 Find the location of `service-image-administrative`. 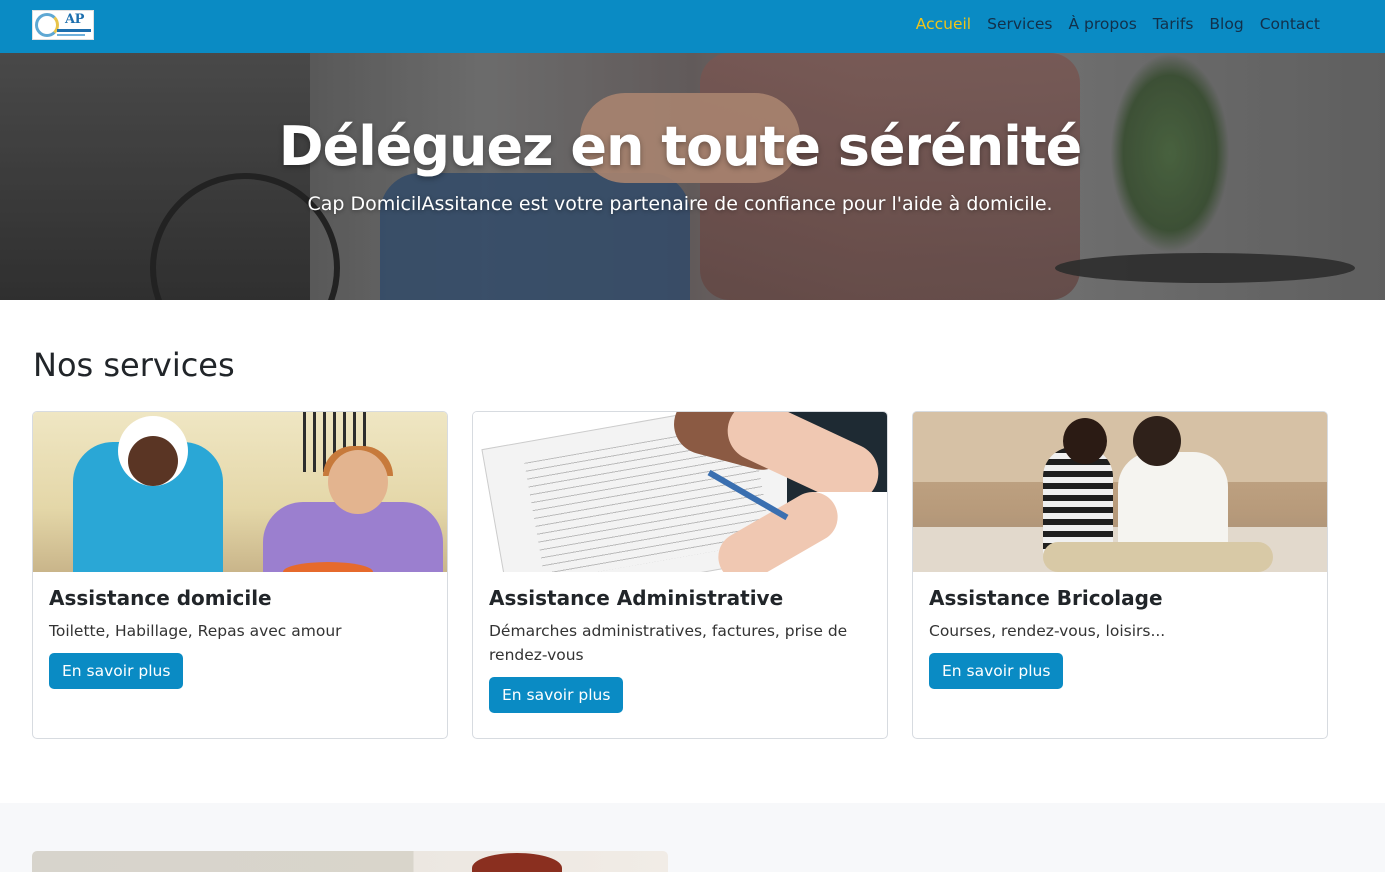

service-image-administrative is located at coordinates (680, 492).